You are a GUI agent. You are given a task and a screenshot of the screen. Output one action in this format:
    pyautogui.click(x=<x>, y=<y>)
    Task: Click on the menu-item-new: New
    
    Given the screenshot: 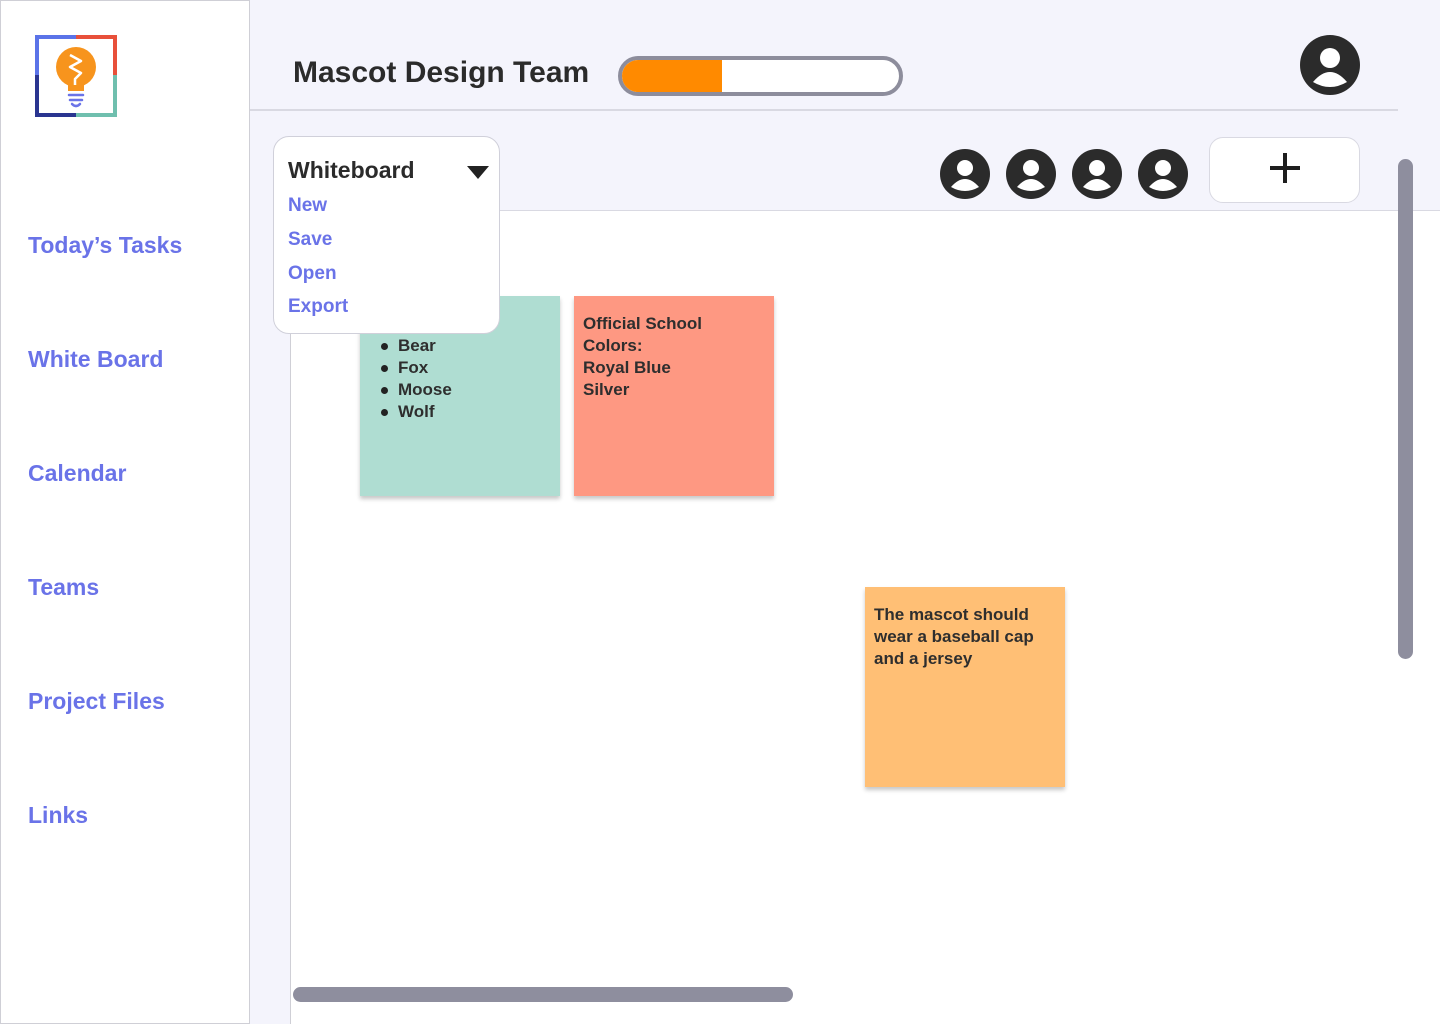 What is the action you would take?
    pyautogui.click(x=307, y=206)
    